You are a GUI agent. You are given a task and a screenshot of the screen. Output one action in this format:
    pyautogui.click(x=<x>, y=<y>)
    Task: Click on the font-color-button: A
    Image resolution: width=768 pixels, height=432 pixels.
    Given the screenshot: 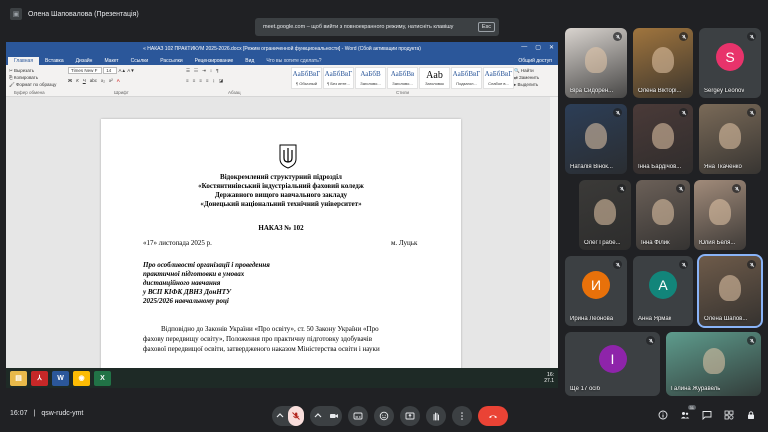 What is the action you would take?
    pyautogui.click(x=118, y=80)
    